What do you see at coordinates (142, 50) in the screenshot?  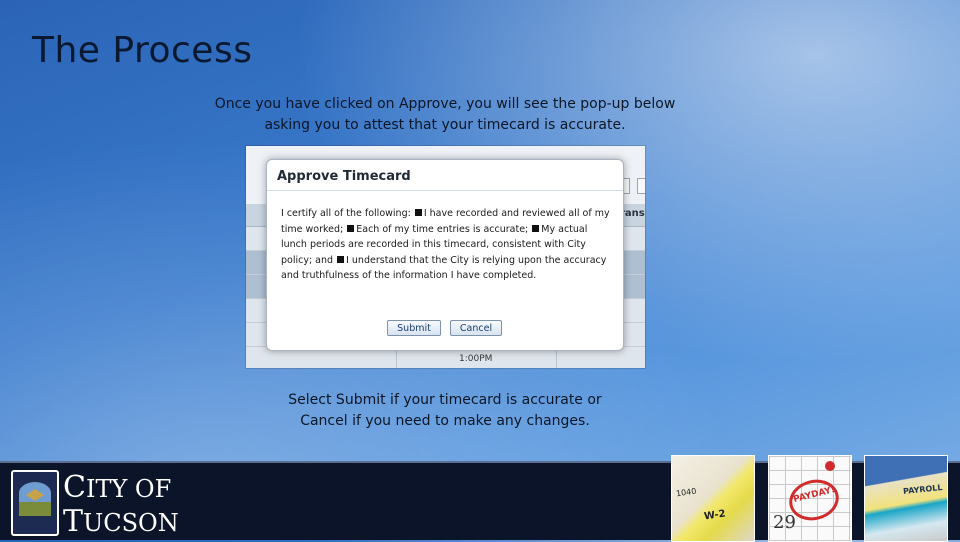 I see `slide-title: The Process` at bounding box center [142, 50].